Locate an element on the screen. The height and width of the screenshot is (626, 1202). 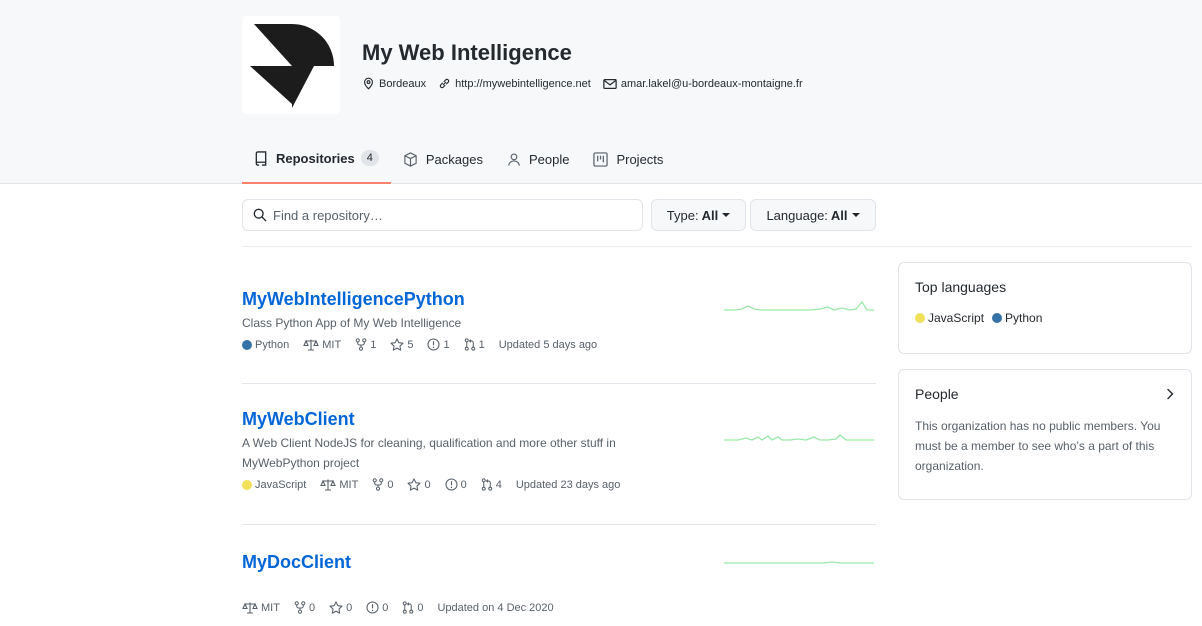
repo-prs-count: 0 is located at coordinates (420, 607).